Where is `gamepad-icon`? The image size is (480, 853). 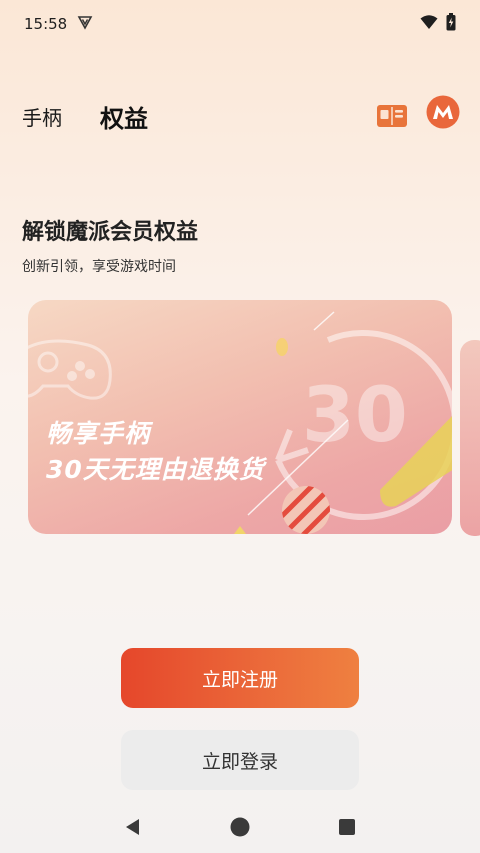
gamepad-icon is located at coordinates (70, 369).